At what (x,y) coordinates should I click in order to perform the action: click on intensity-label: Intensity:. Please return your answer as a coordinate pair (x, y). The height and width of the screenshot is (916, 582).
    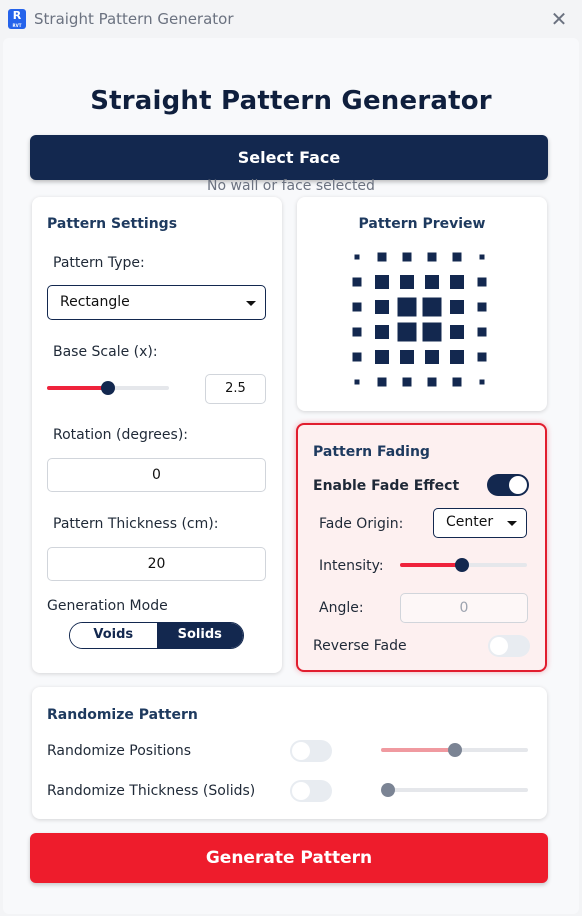
    Looking at the image, I should click on (351, 566).